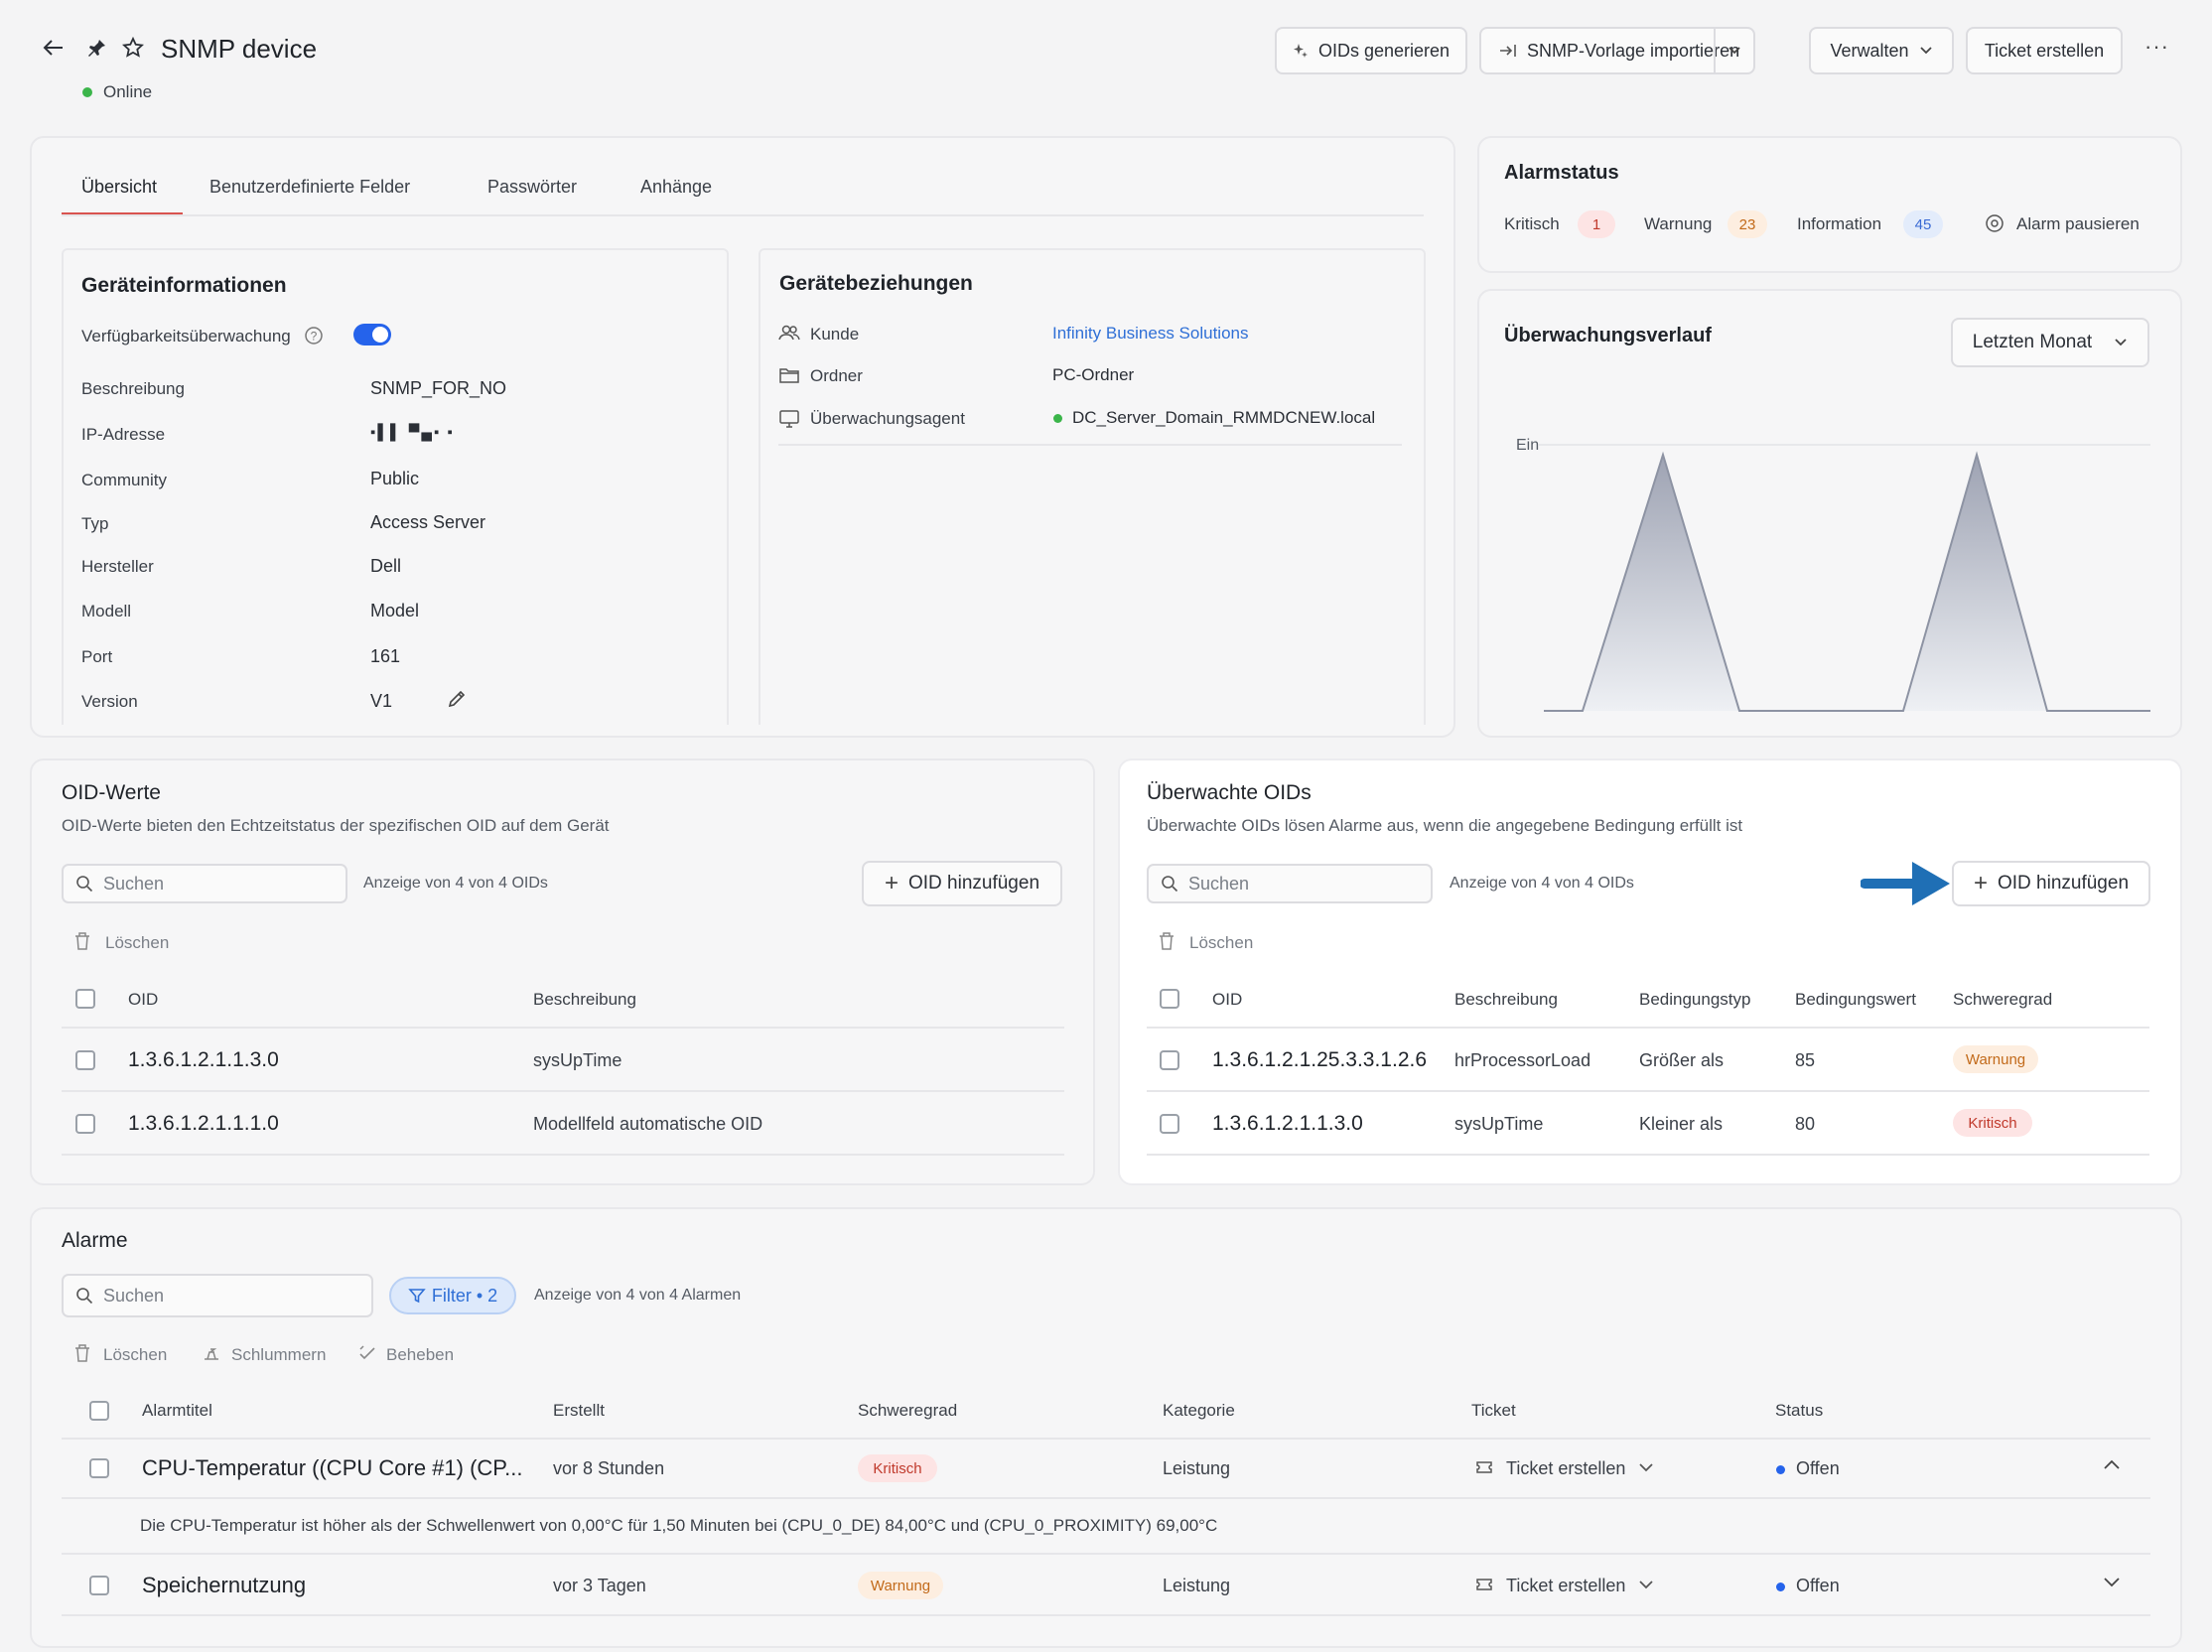 This screenshot has width=2212, height=1652. Describe the element at coordinates (1561, 173) in the screenshot. I see `alarm-status-title: Alarmstatus` at that location.